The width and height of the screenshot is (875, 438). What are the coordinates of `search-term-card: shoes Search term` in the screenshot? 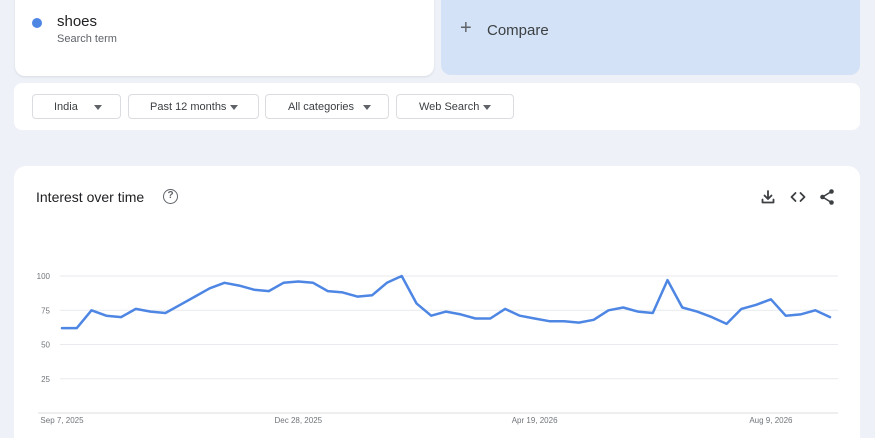 It's located at (224, 38).